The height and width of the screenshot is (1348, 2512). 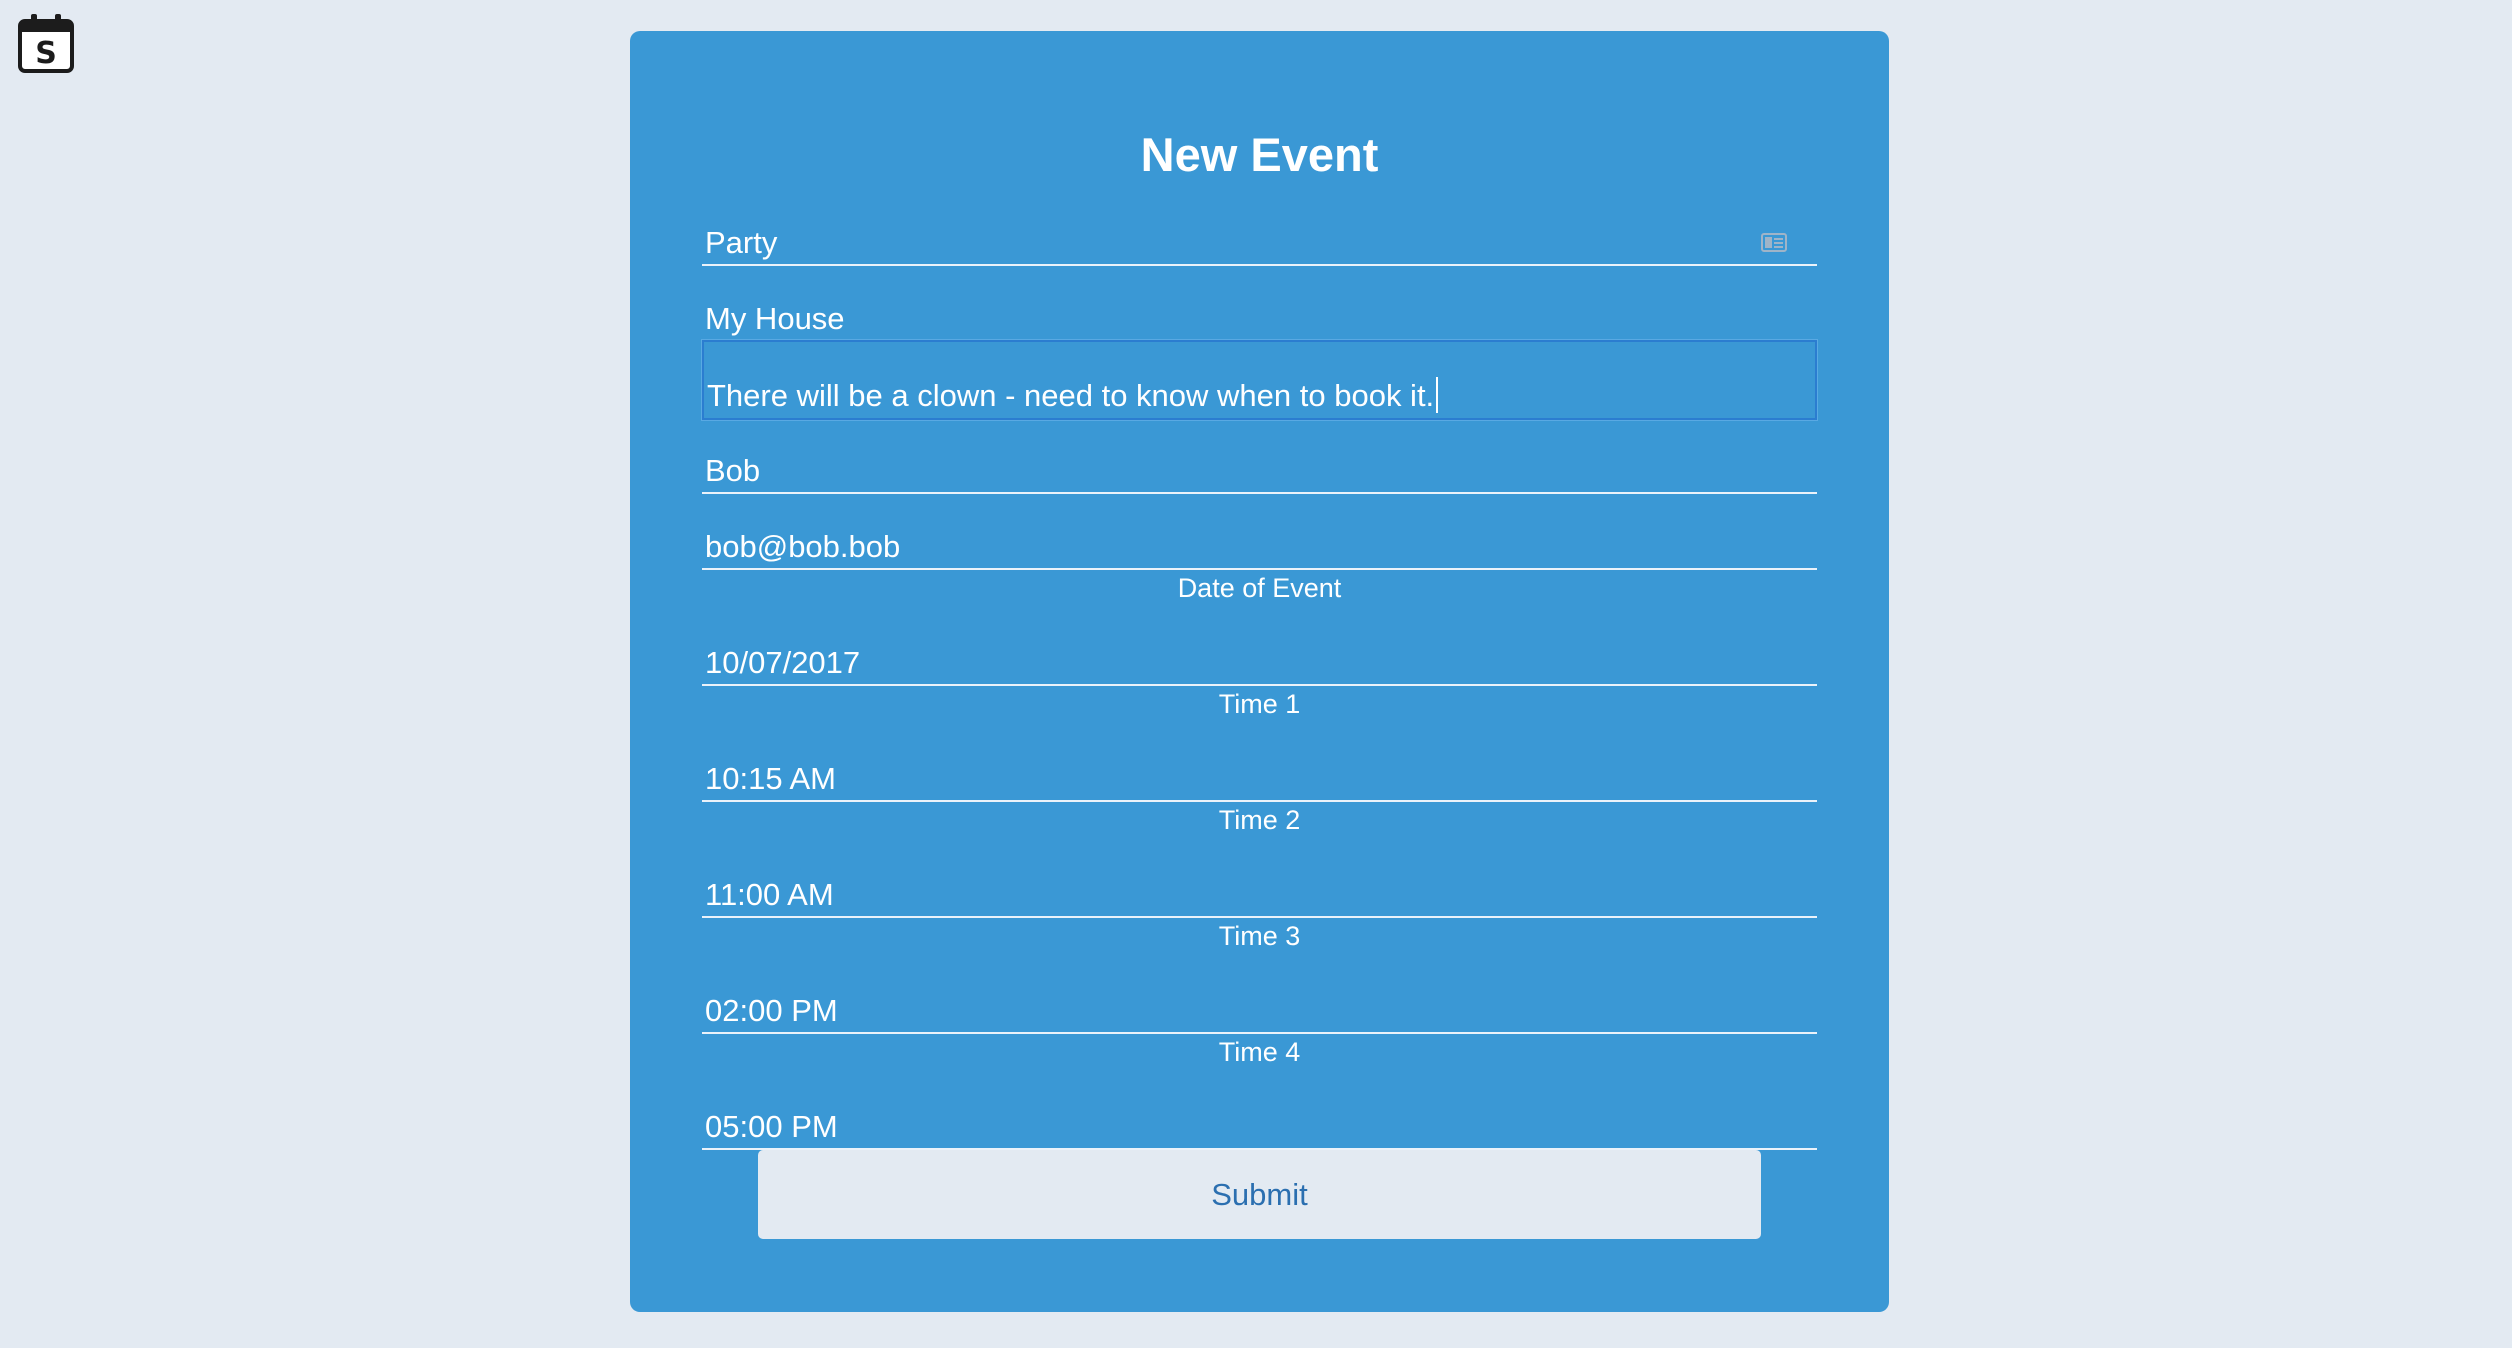 What do you see at coordinates (783, 662) in the screenshot?
I see `date-value: 10/07/2017` at bounding box center [783, 662].